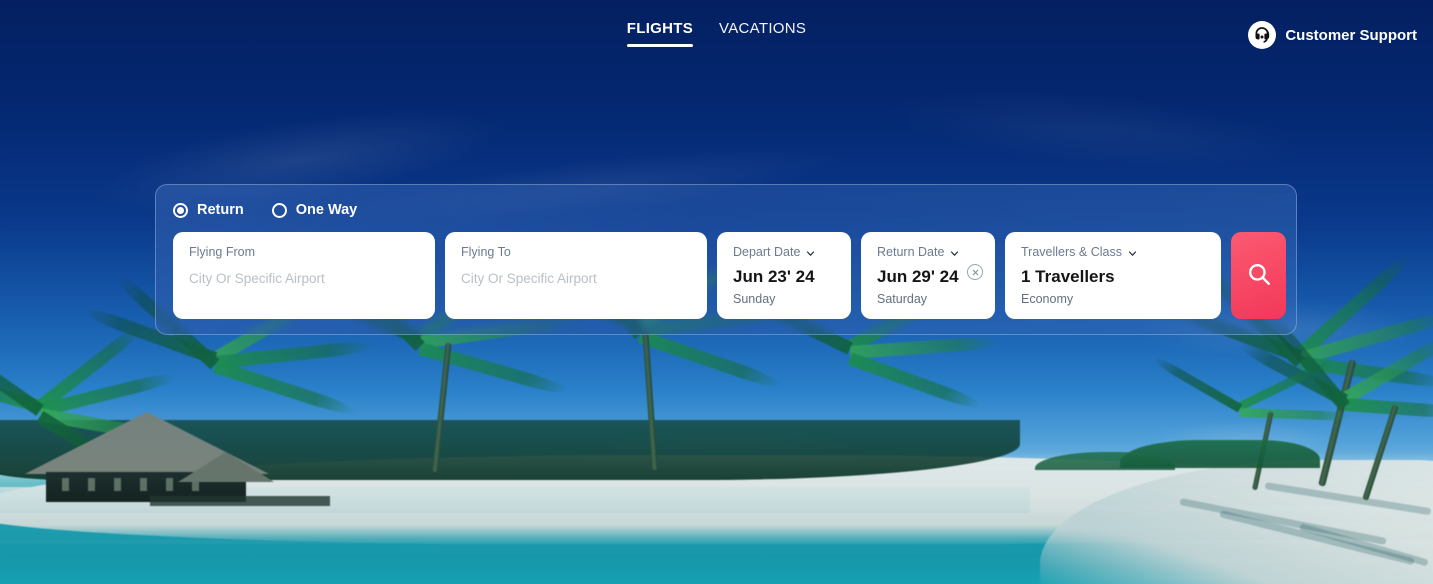 This screenshot has height=584, width=1433. Describe the element at coordinates (902, 298) in the screenshot. I see `return-date-weekday: Saturday` at that location.